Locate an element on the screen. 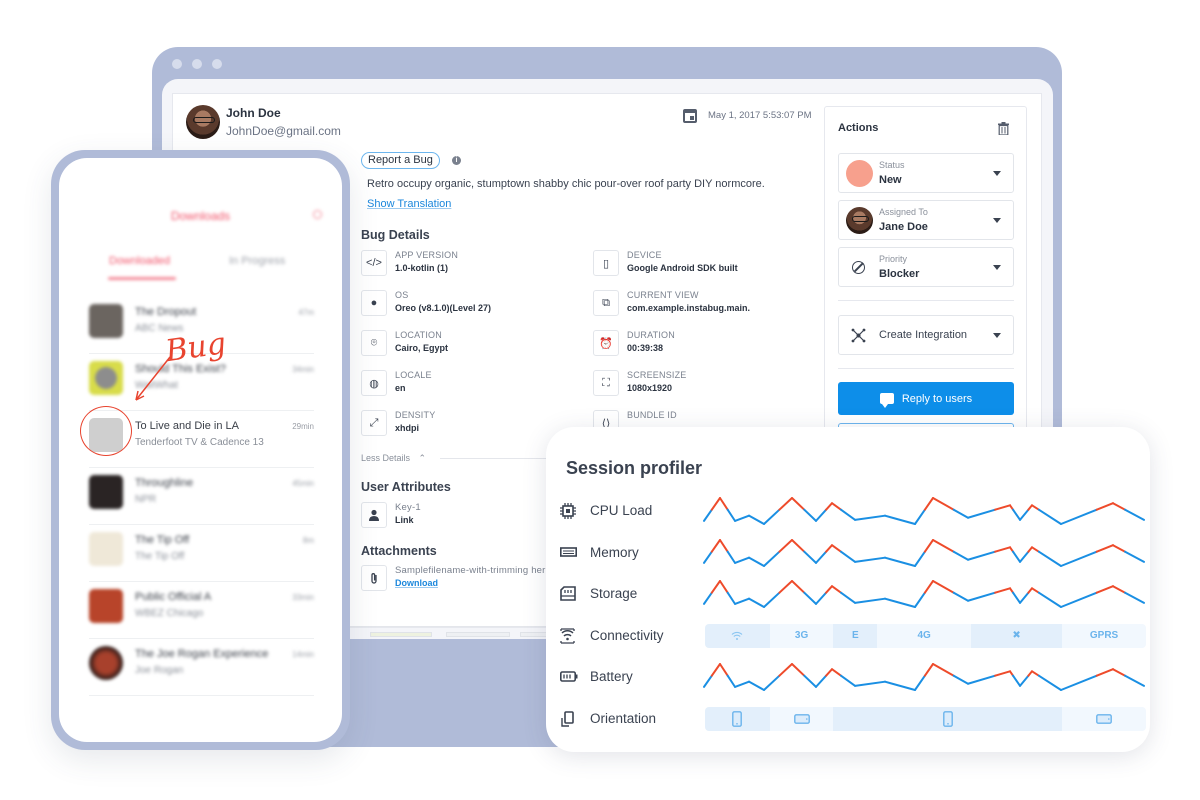  download-list-item: The Tip Off The Tip Off 8m is located at coordinates (201, 554).